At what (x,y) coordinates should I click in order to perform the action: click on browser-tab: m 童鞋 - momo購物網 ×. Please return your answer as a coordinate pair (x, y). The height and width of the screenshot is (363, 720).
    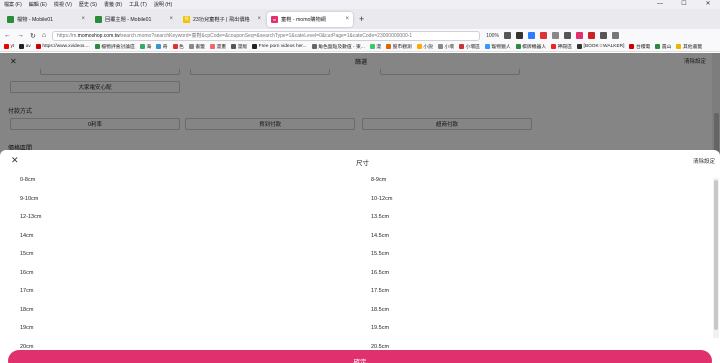
    Looking at the image, I should click on (310, 19).